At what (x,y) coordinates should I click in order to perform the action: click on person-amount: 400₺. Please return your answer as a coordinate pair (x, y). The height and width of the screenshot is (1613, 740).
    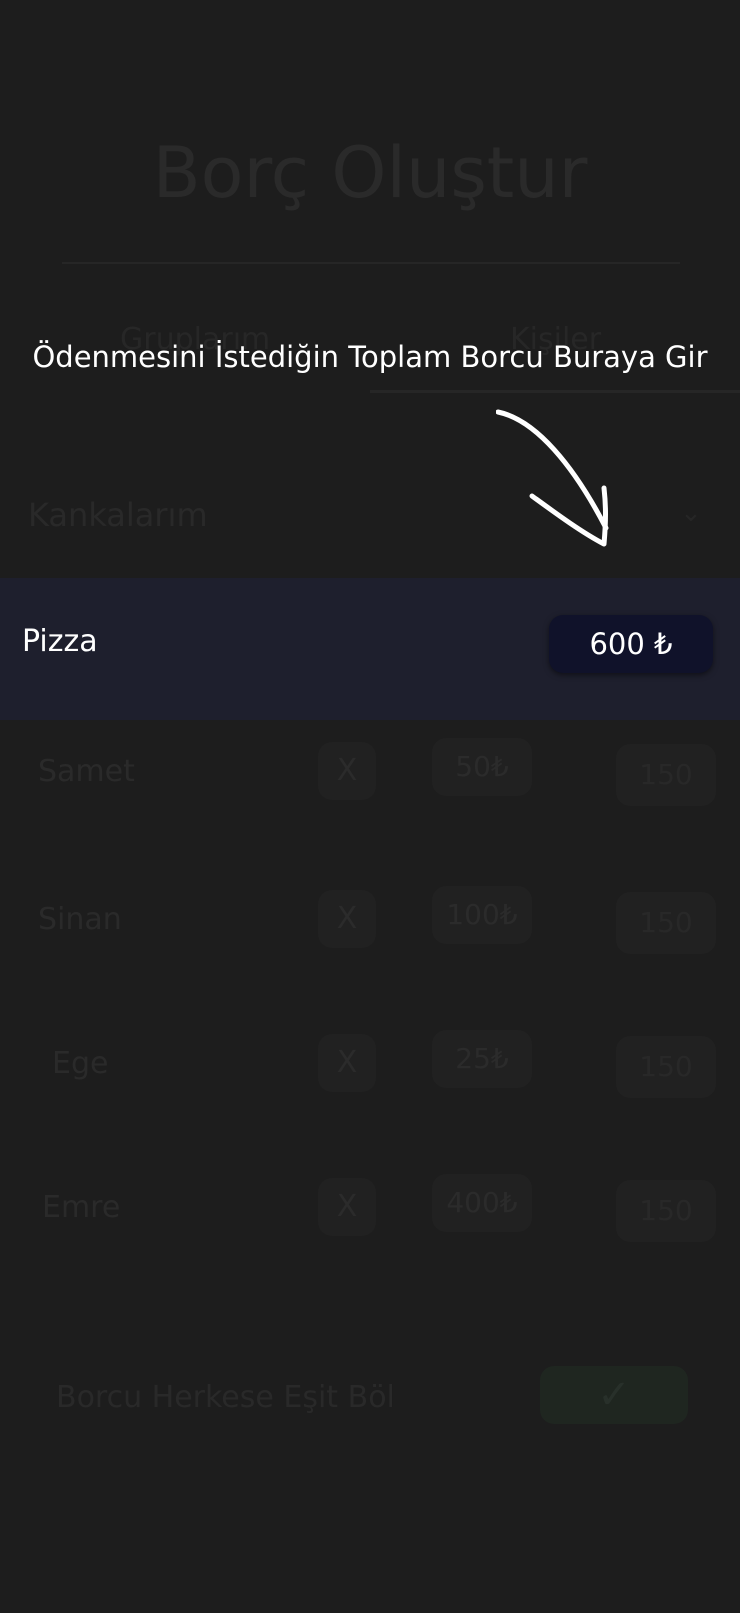
    Looking at the image, I should click on (482, 1203).